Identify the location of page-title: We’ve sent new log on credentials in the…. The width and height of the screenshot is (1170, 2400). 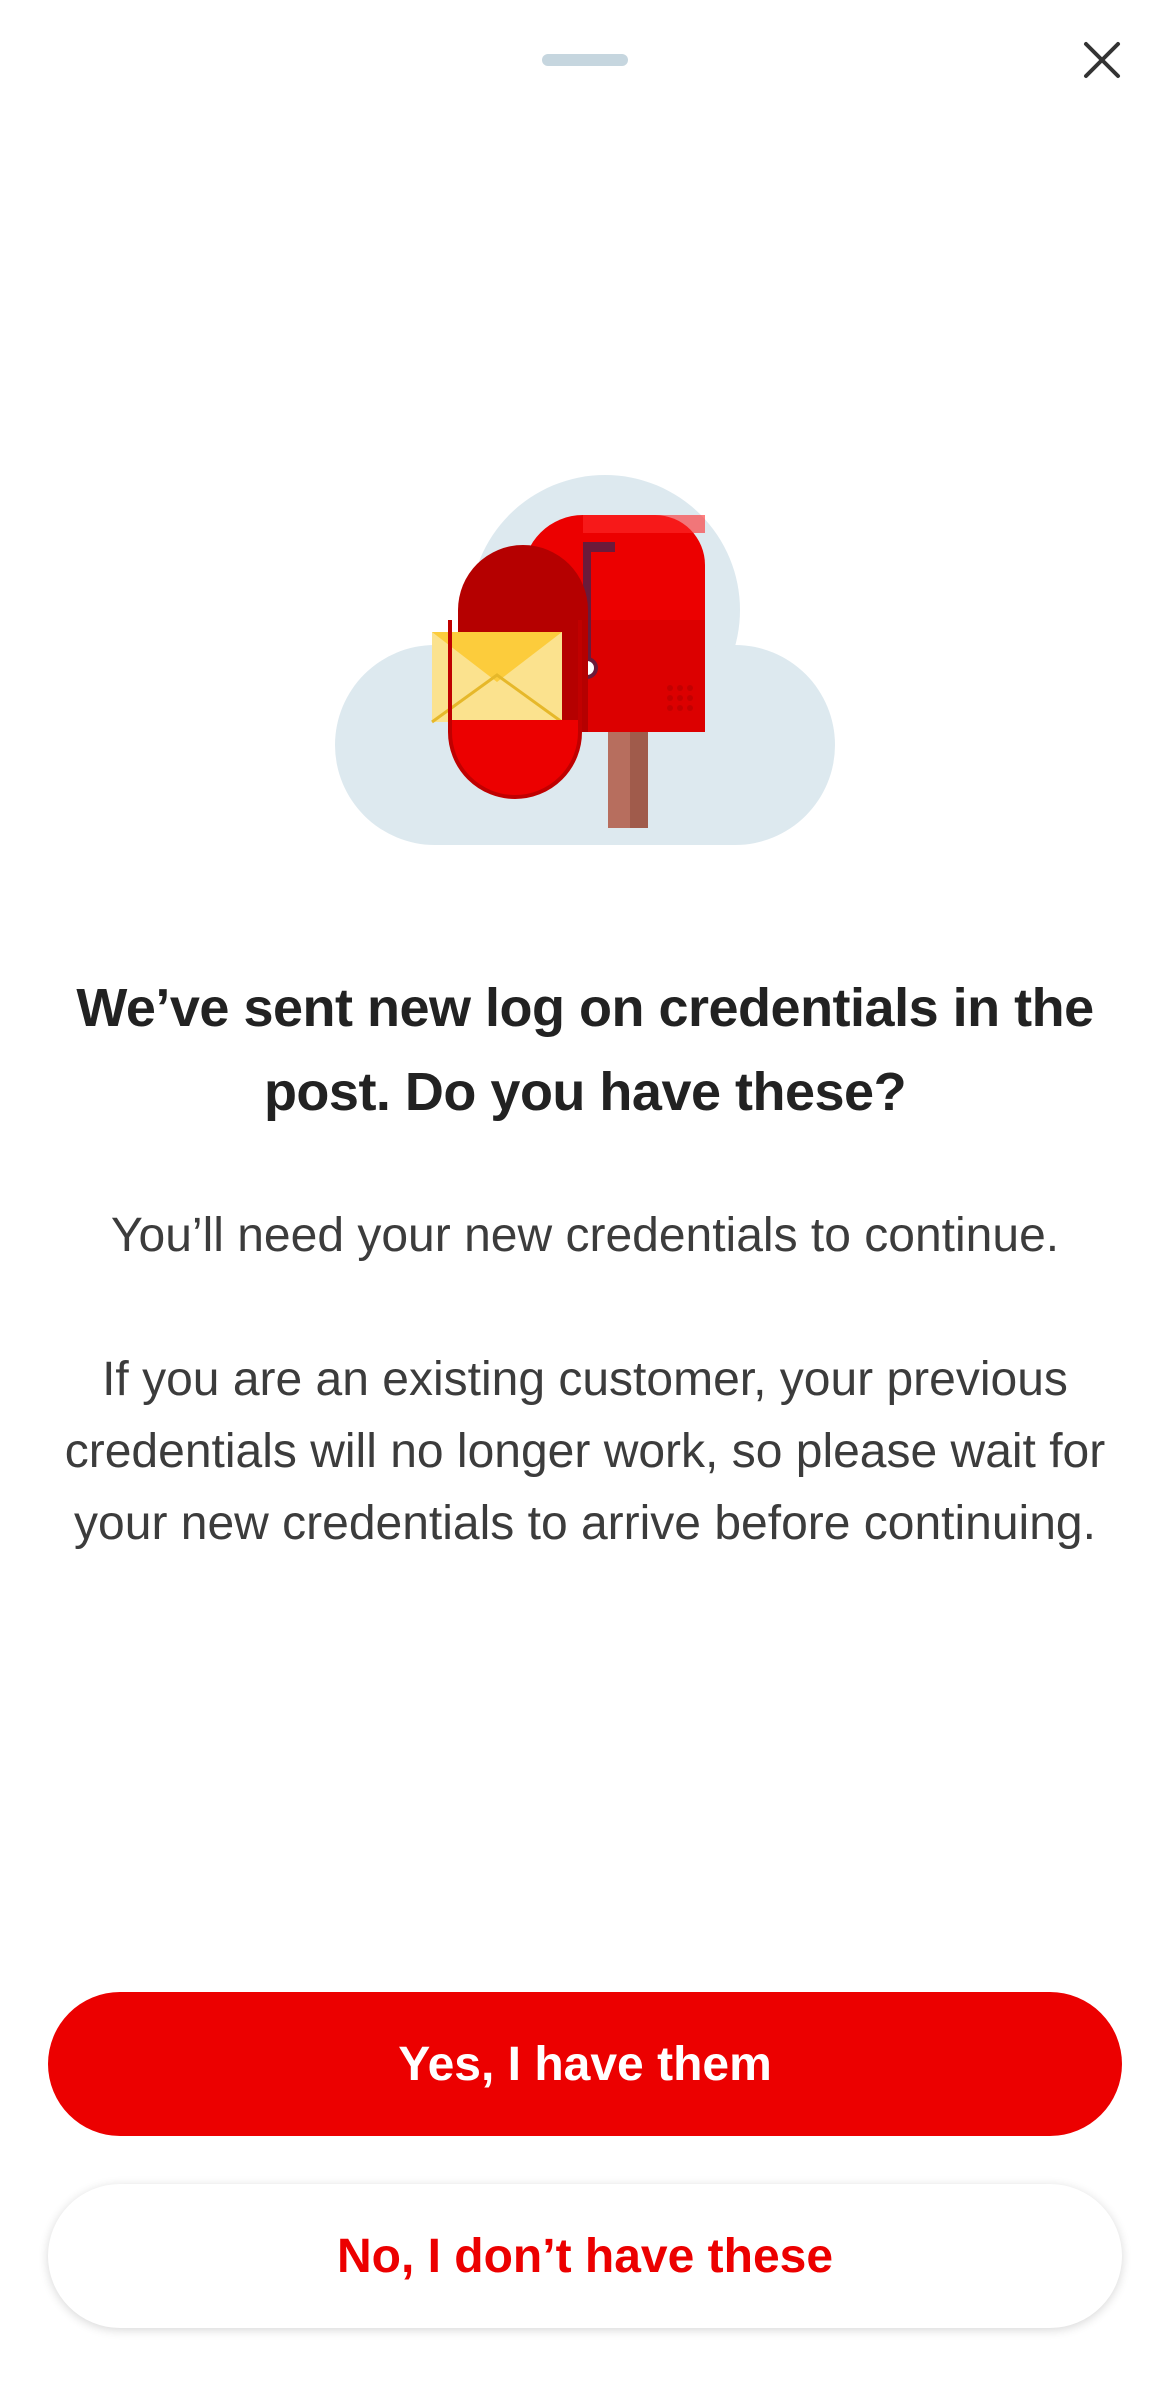
(585, 1050).